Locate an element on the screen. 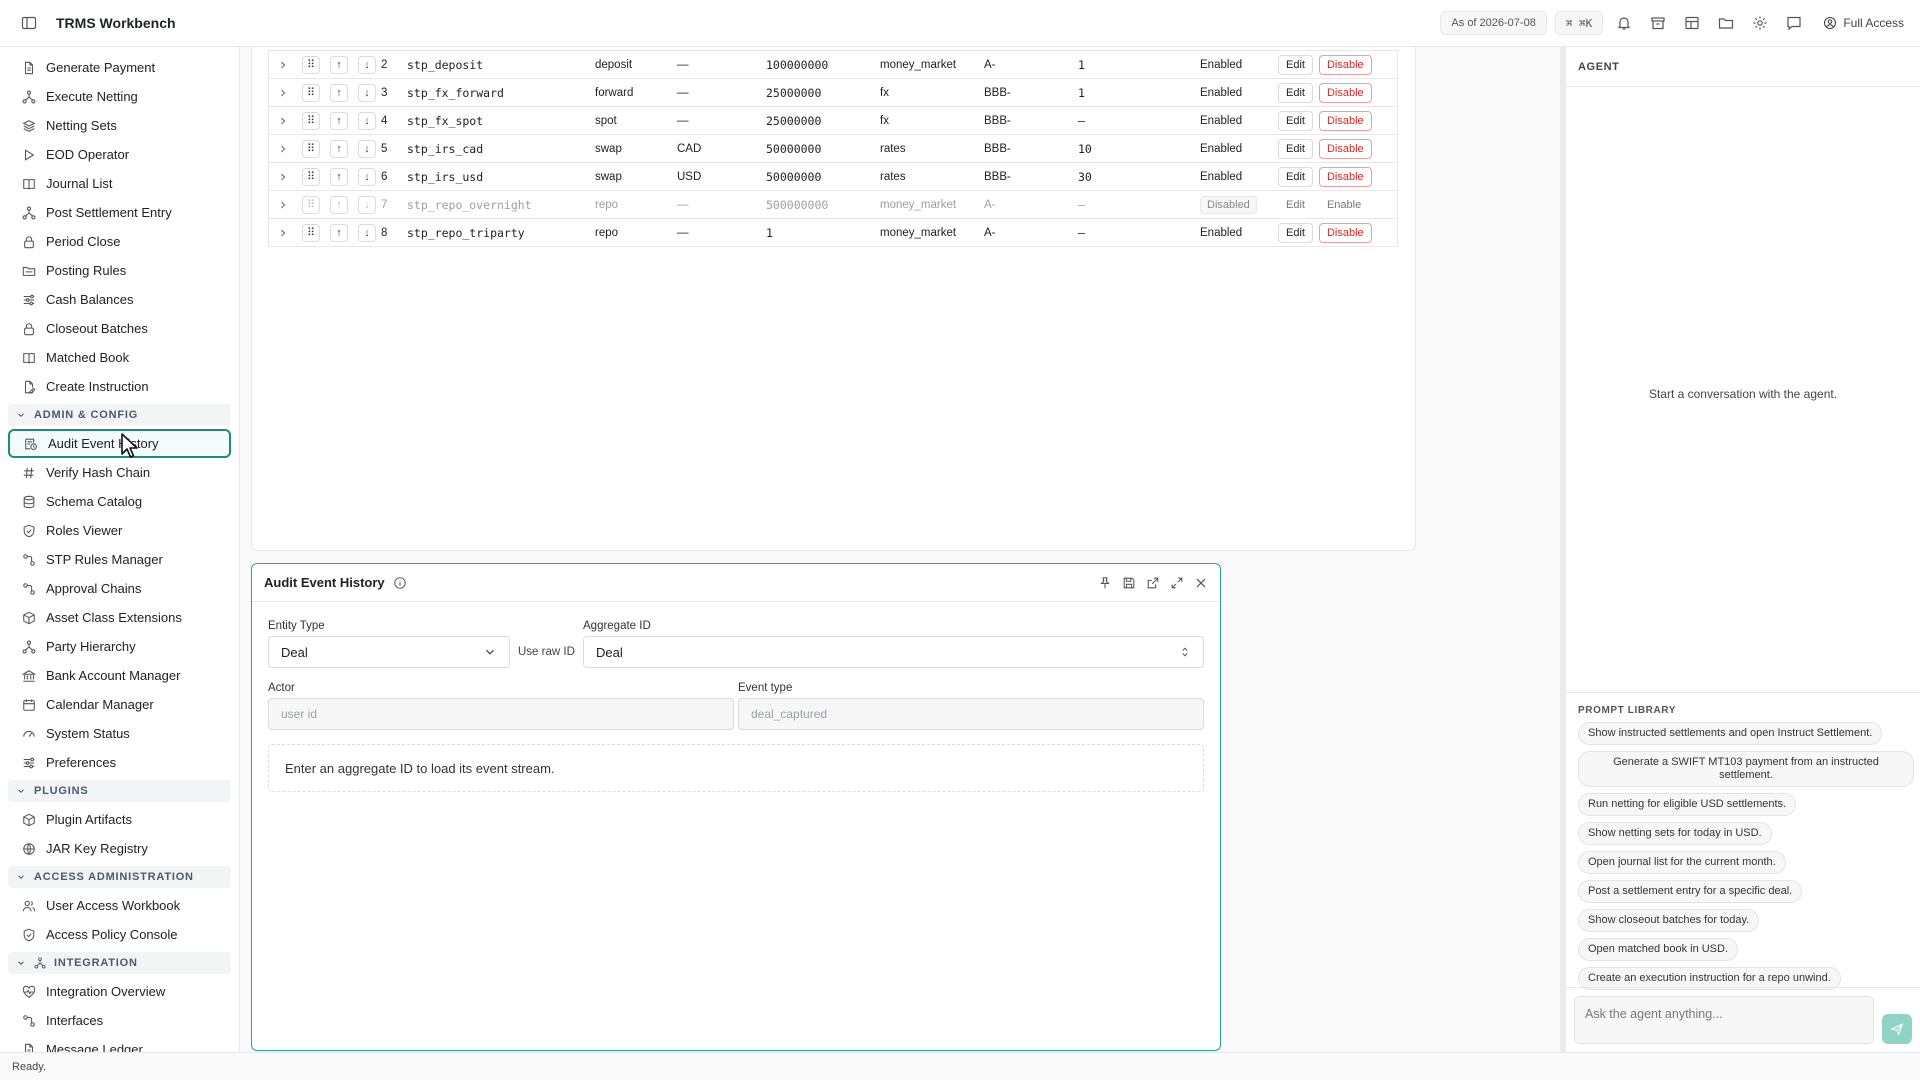 This screenshot has width=1920, height=1080. use-raw-id-toggle: Use raw ID is located at coordinates (546, 652).